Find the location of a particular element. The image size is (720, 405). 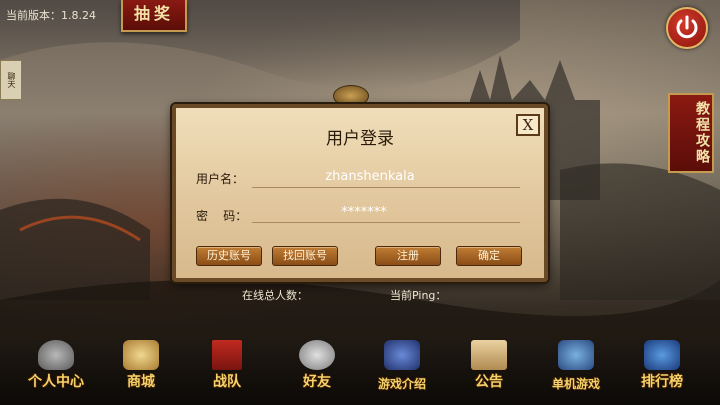

power-button is located at coordinates (687, 28).